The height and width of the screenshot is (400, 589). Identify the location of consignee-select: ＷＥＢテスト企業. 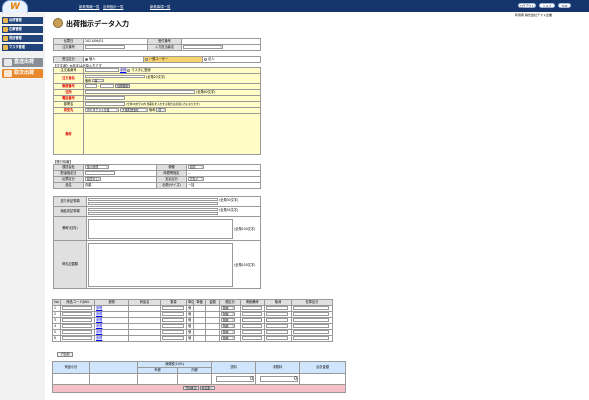
(102, 110).